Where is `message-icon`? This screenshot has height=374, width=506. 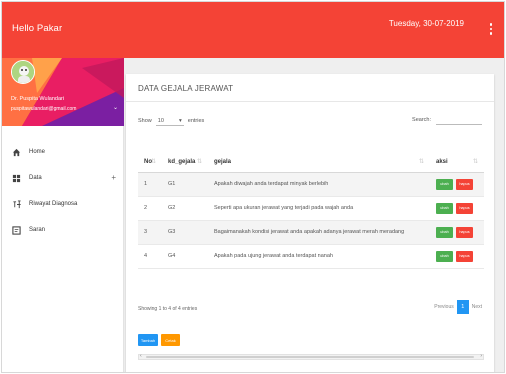 message-icon is located at coordinates (16, 230).